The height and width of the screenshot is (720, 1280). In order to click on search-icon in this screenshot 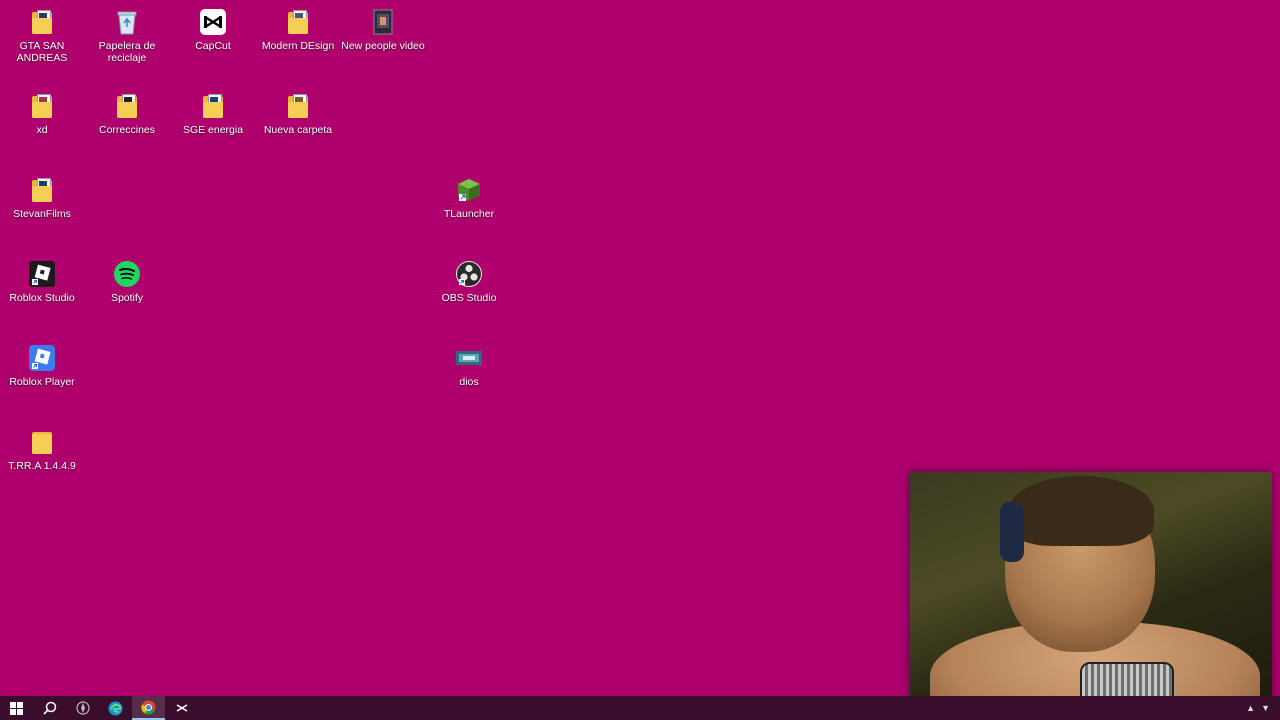, I will do `click(49, 708)`.